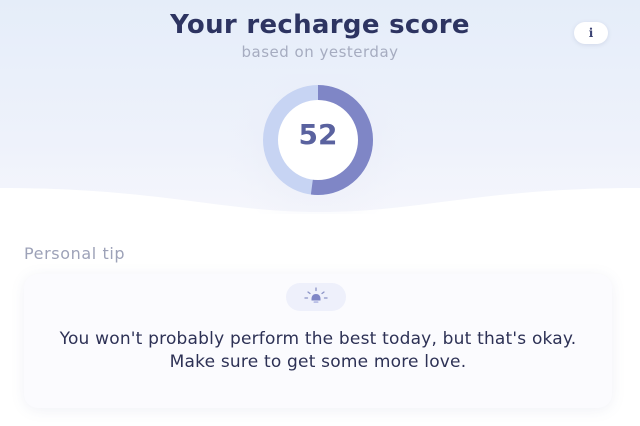  Describe the element at coordinates (320, 25) in the screenshot. I see `page-title: Your recharge score` at that location.